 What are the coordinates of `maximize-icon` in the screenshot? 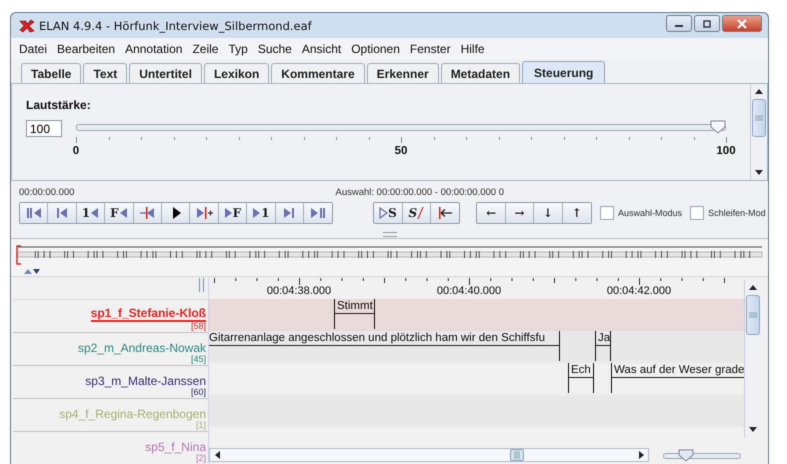 It's located at (707, 24).